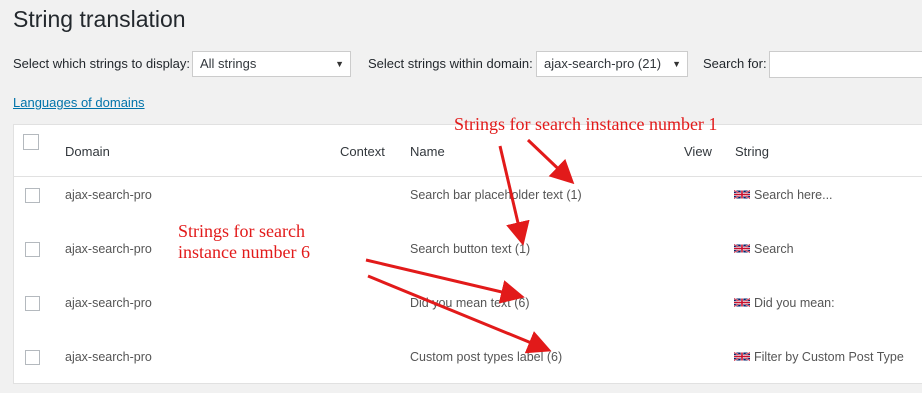  I want to click on arrow-to-did-you-mean, so click(445, 281).